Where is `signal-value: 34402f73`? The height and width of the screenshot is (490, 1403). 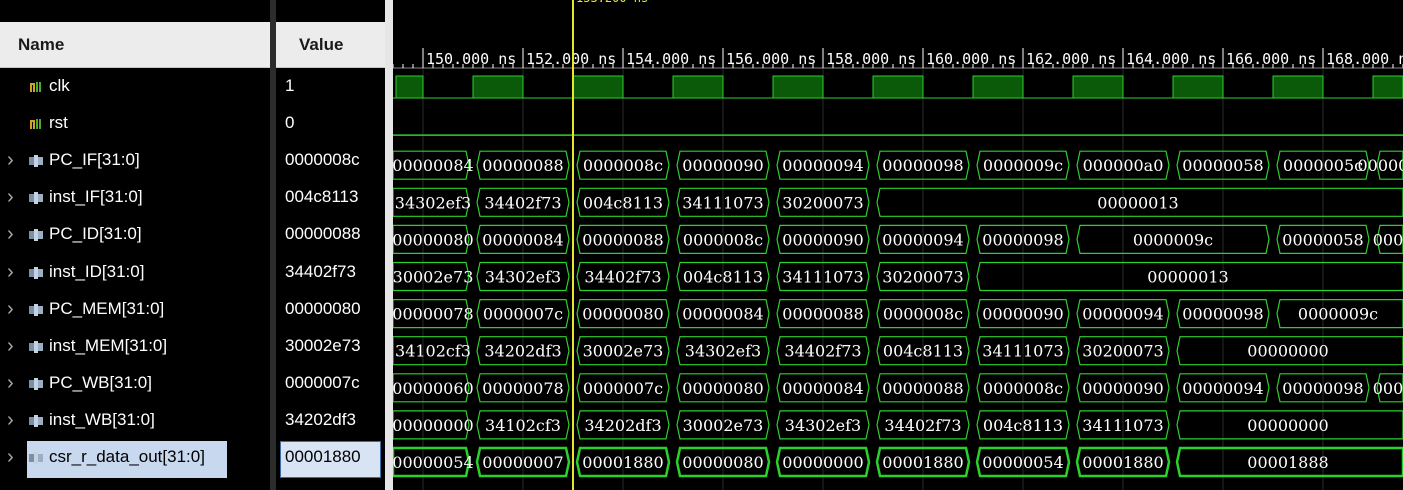 signal-value: 34402f73 is located at coordinates (330, 272).